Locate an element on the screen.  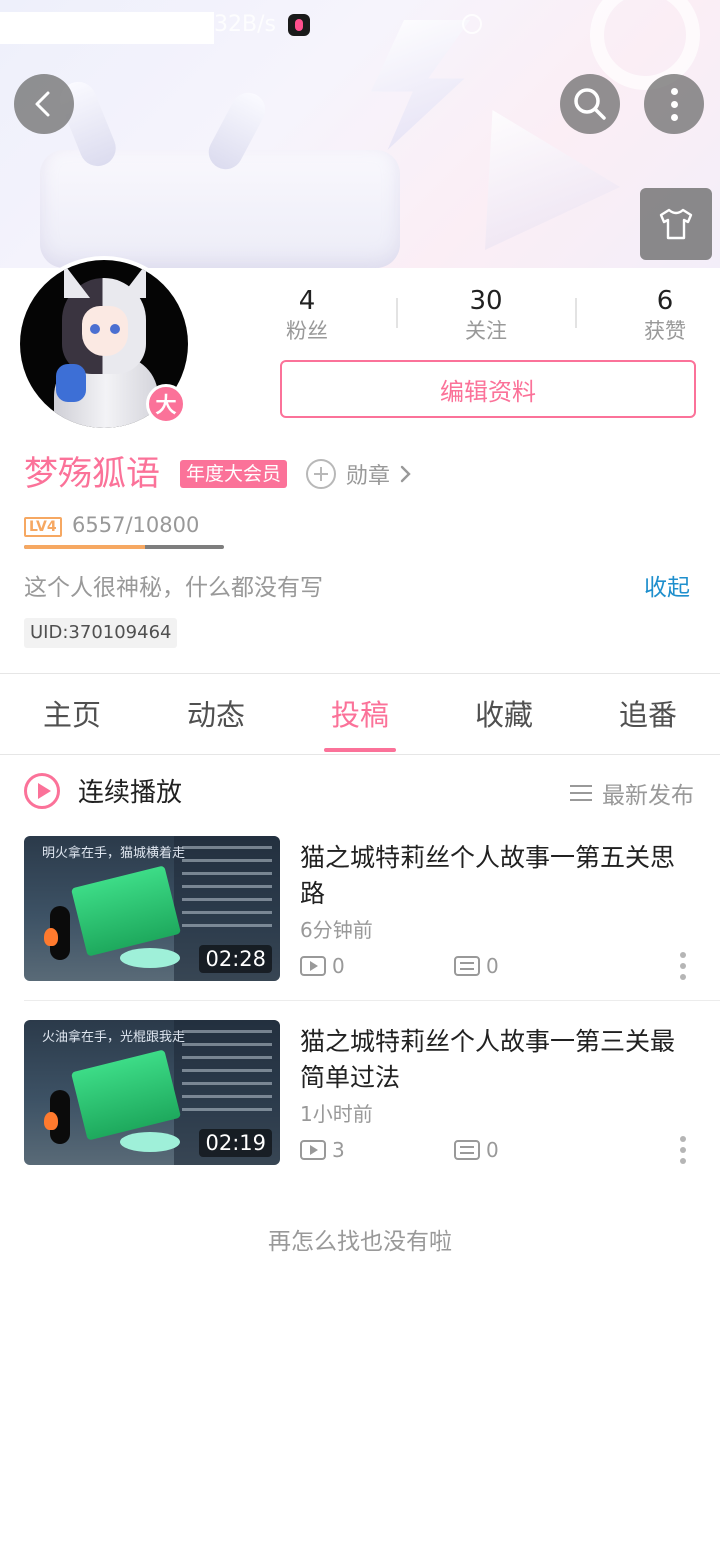
play-count: 3 is located at coordinates (322, 1150).